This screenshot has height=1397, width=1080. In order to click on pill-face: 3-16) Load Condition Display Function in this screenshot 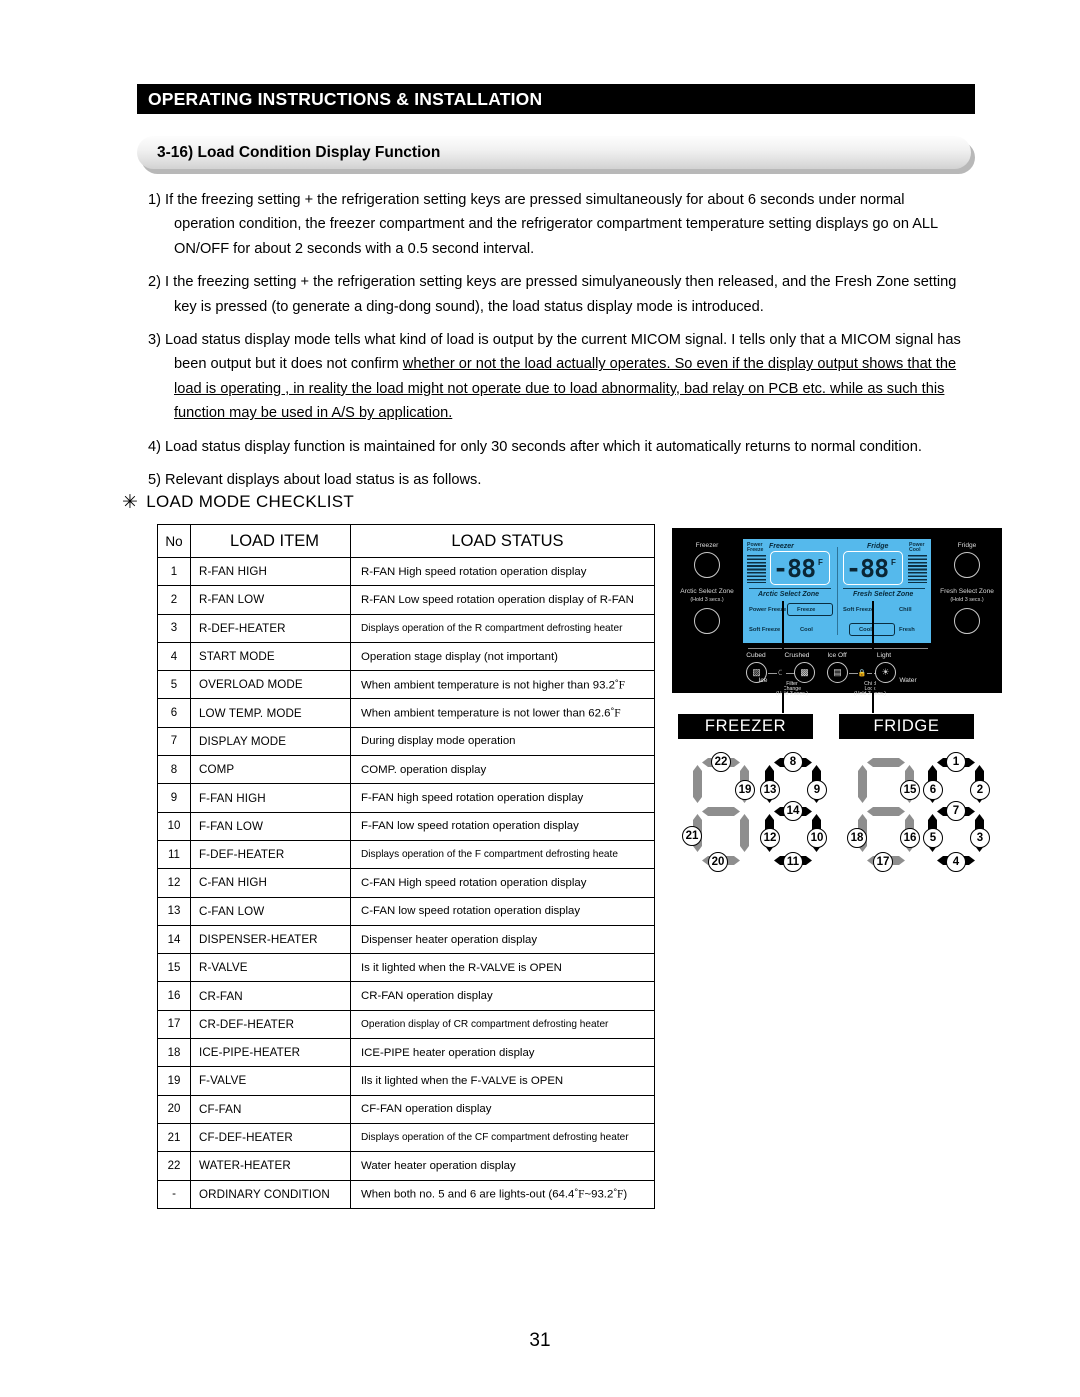, I will do `click(554, 152)`.